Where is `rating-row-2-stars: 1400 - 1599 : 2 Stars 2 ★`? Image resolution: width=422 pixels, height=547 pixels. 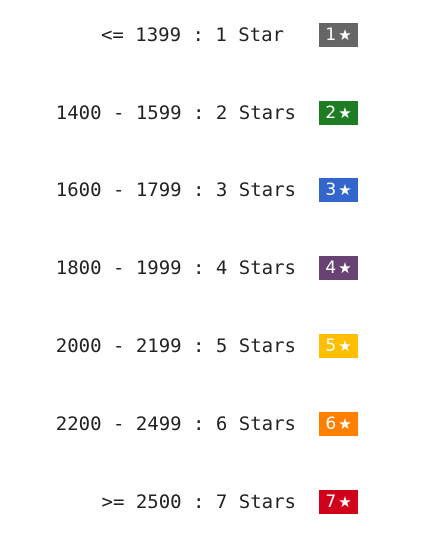
rating-row-2-stars: 1400 - 1599 : 2 Stars 2 ★ is located at coordinates (211, 113).